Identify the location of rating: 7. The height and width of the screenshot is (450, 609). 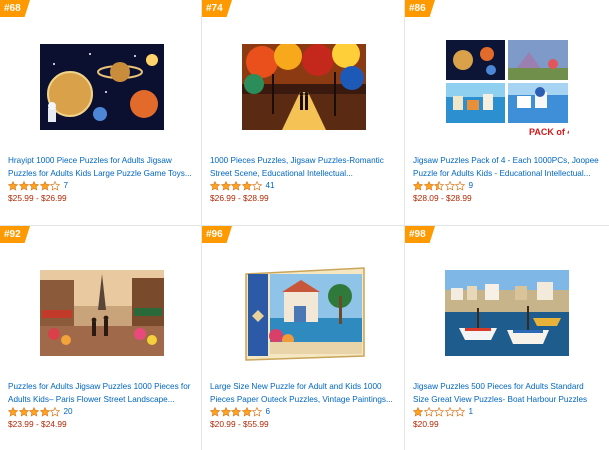
(38, 185).